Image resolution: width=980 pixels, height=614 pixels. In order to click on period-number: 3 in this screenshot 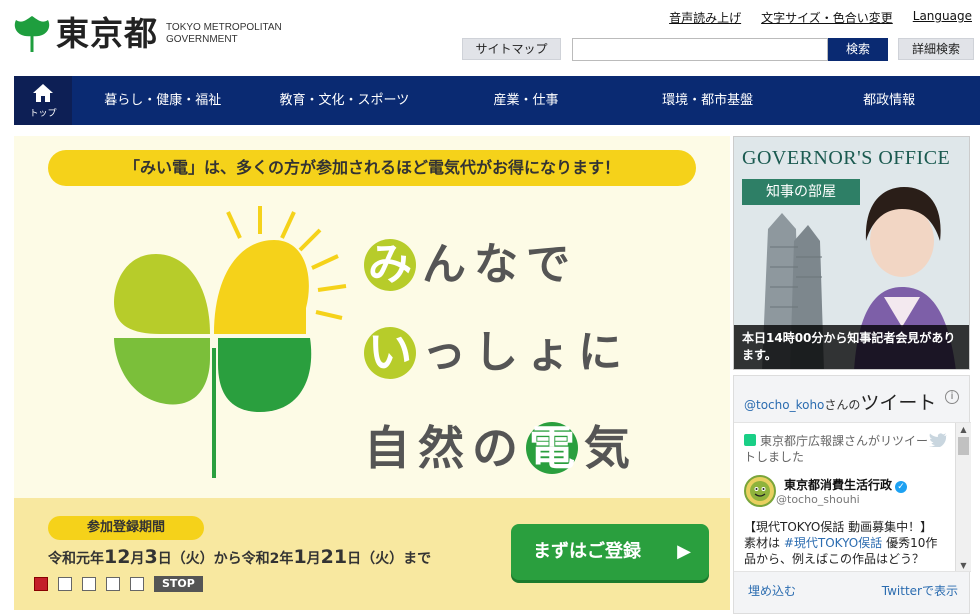, I will do `click(151, 557)`.